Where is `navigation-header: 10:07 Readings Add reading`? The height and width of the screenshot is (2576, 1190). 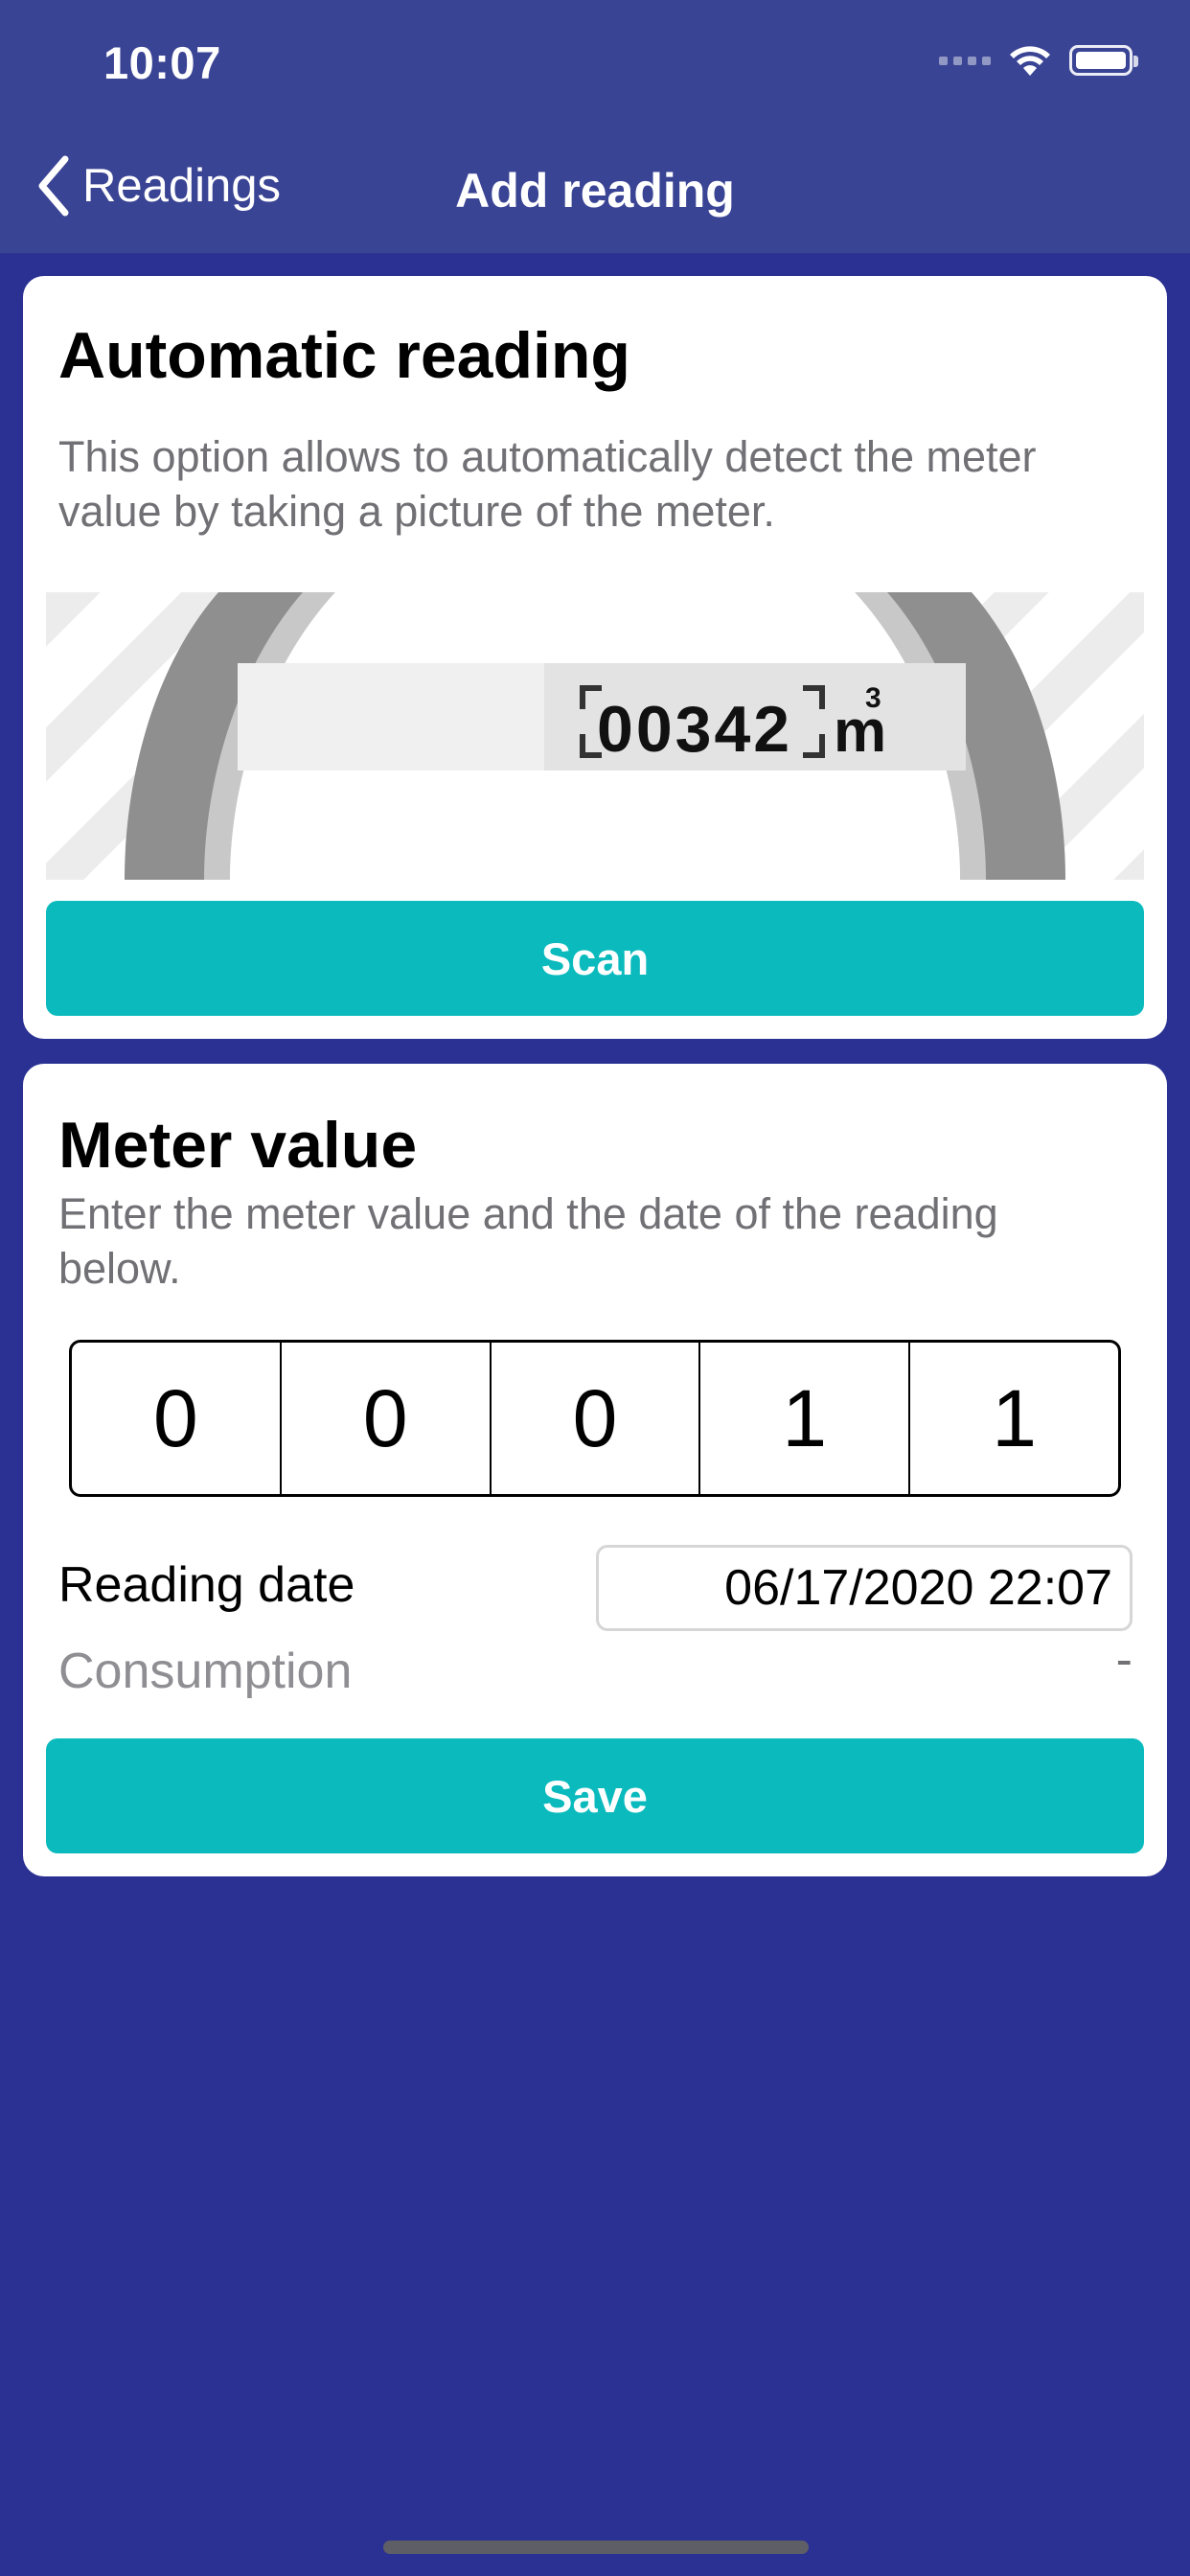 navigation-header: 10:07 Readings Add reading is located at coordinates (595, 127).